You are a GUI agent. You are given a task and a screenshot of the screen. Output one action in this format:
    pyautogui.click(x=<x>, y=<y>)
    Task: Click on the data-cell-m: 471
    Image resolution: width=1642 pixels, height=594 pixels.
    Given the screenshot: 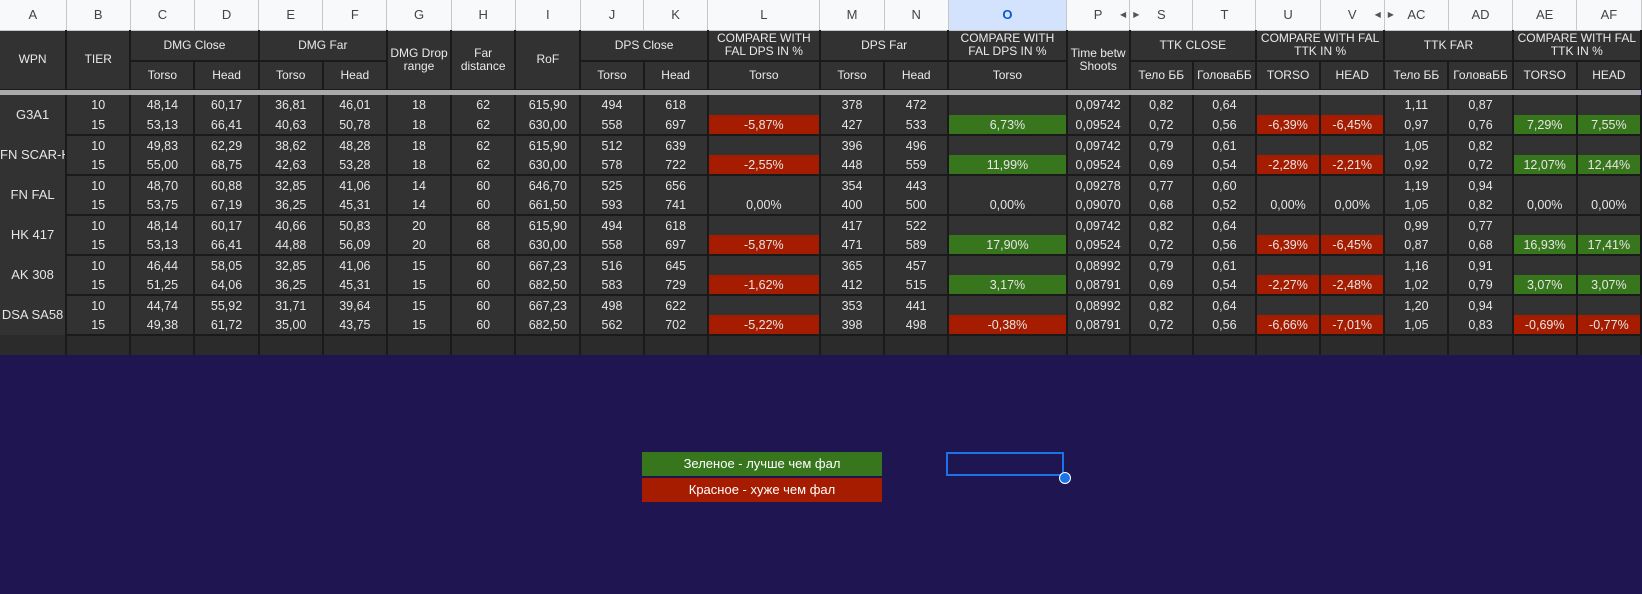 What is the action you would take?
    pyautogui.click(x=852, y=245)
    